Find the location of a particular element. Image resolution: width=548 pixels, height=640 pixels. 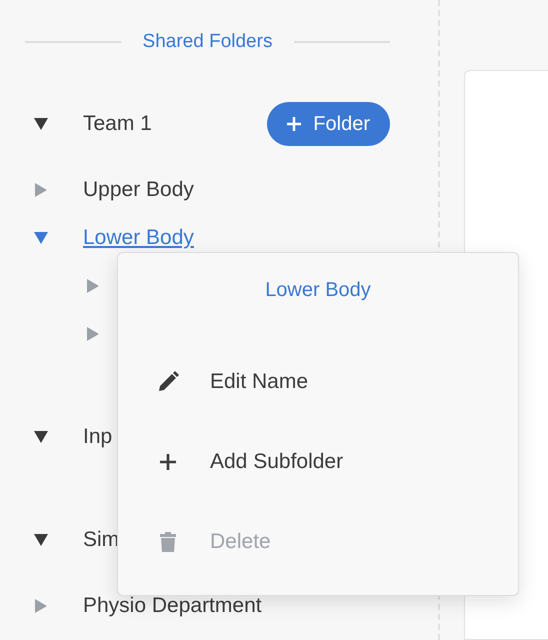

folder-name: Physio Department is located at coordinates (172, 606).